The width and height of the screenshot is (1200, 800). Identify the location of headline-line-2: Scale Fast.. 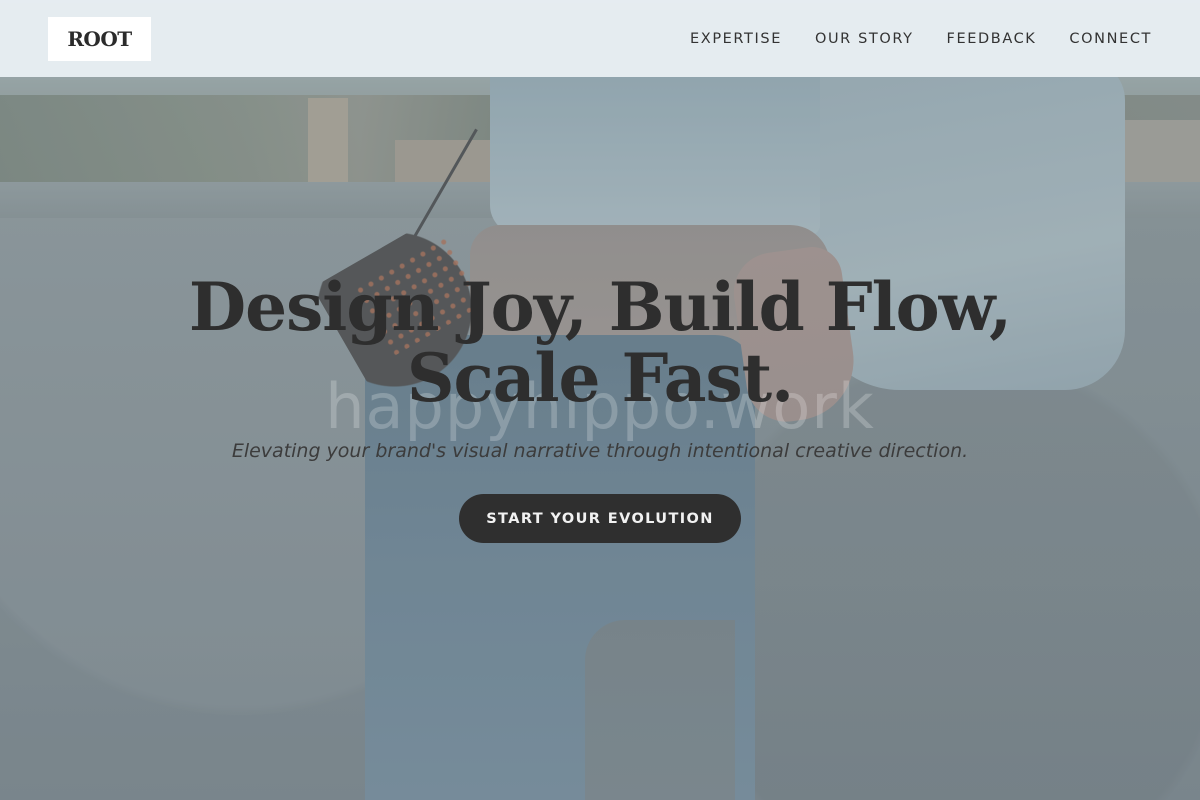
(600, 378).